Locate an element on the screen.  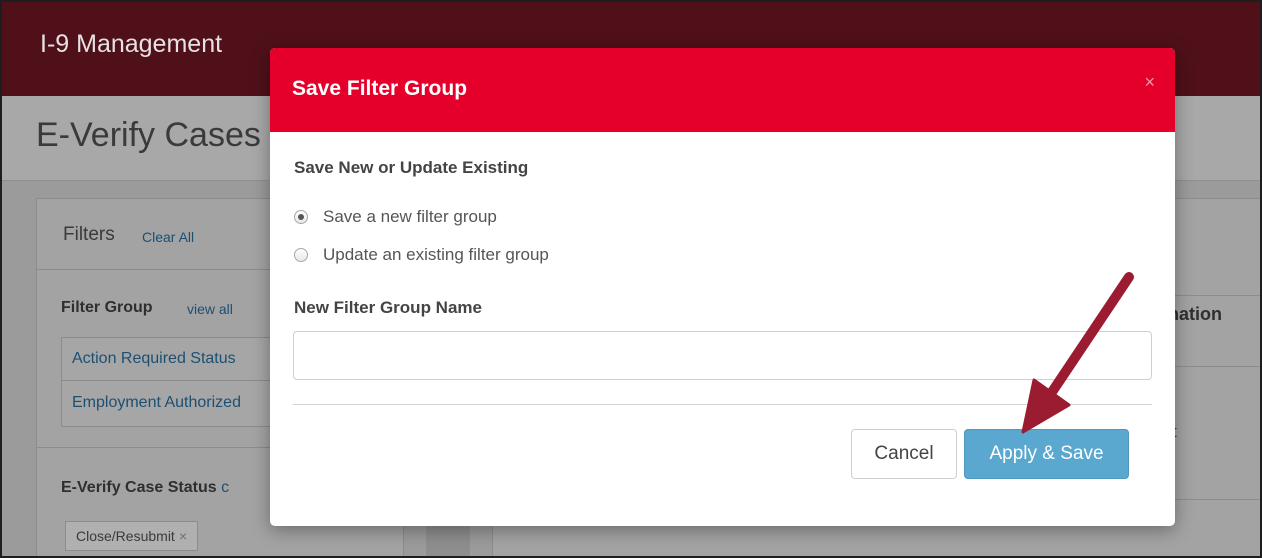
case-status-label-text: E-Verify Case Status is located at coordinates (139, 487).